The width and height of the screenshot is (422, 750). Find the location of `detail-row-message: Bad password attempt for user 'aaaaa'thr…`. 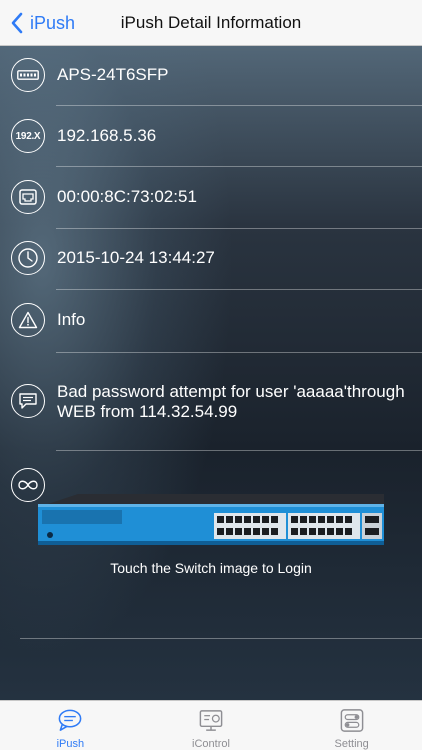

detail-row-message: Bad password attempt for user 'aaaaa'thr… is located at coordinates (211, 401).